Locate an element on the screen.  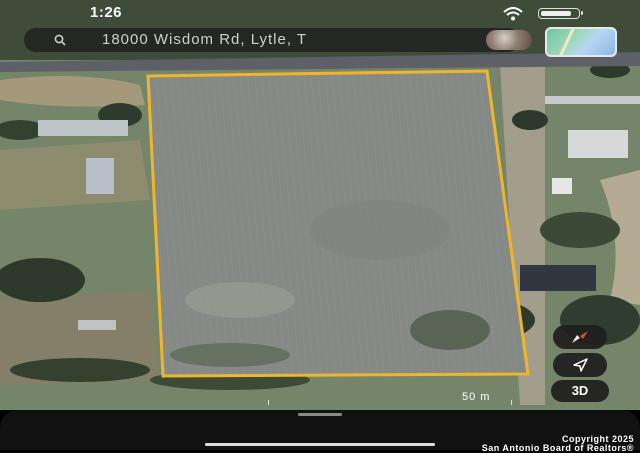
location-arrow-icon is located at coordinates (580, 365).